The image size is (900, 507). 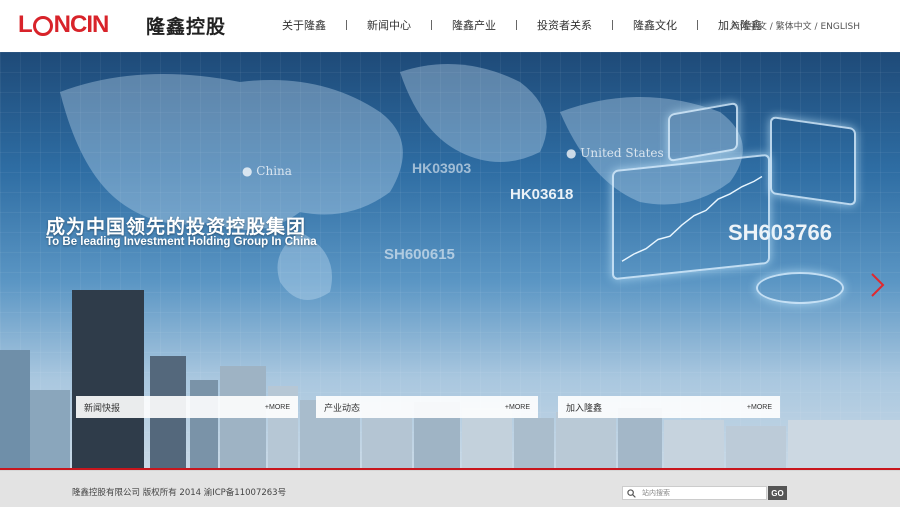 I want to click on nav-item-culture: 隆鑫文化, so click(x=655, y=25).